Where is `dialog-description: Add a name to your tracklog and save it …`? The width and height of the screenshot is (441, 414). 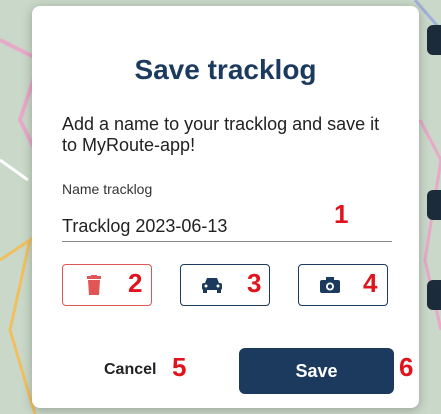 dialog-description: Add a name to your tracklog and save it … is located at coordinates (221, 134).